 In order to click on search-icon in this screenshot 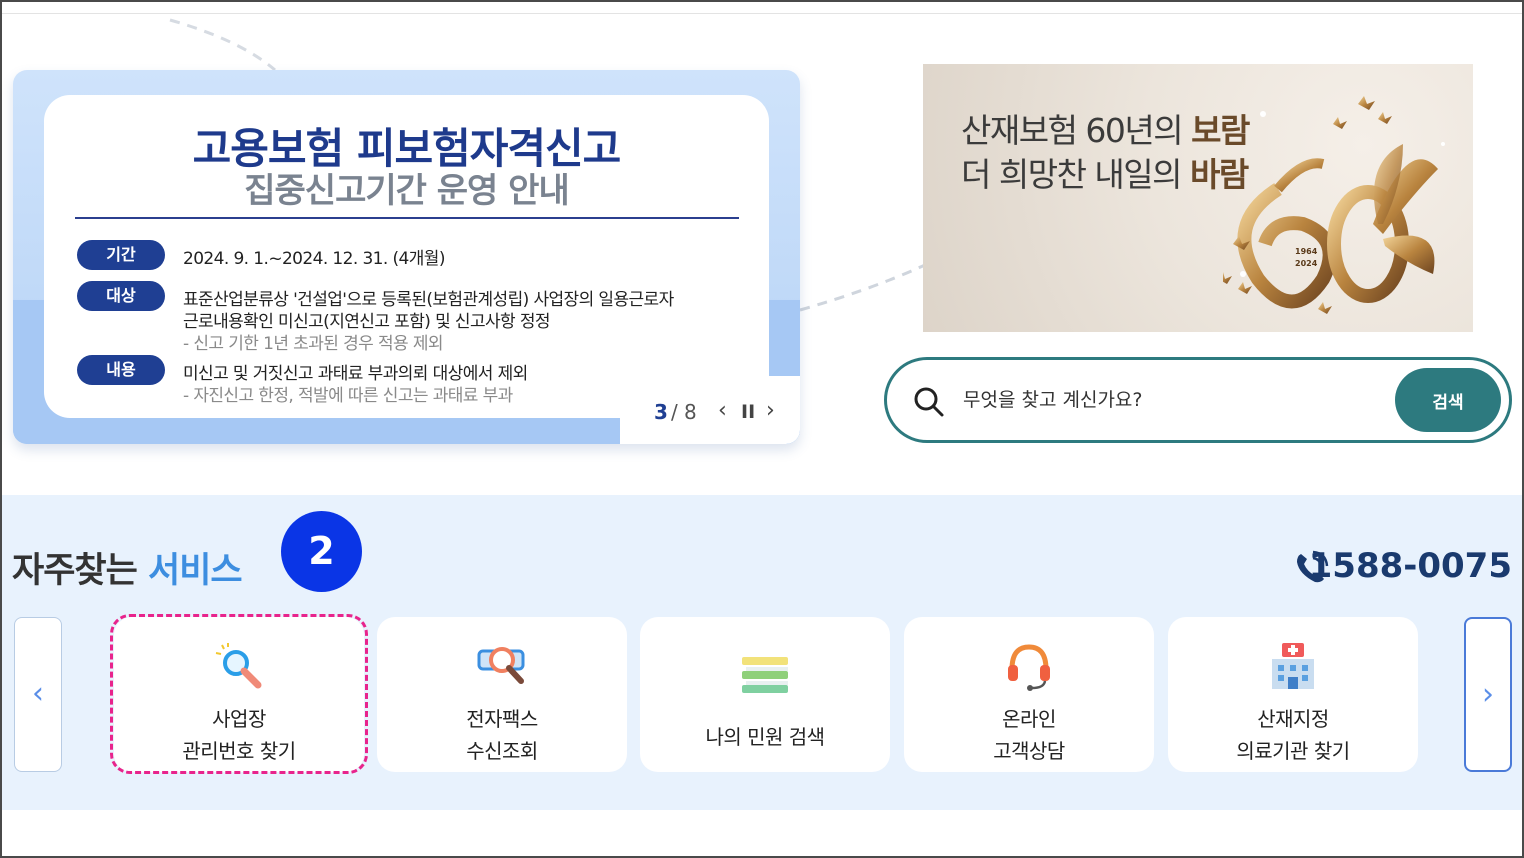, I will do `click(929, 402)`.